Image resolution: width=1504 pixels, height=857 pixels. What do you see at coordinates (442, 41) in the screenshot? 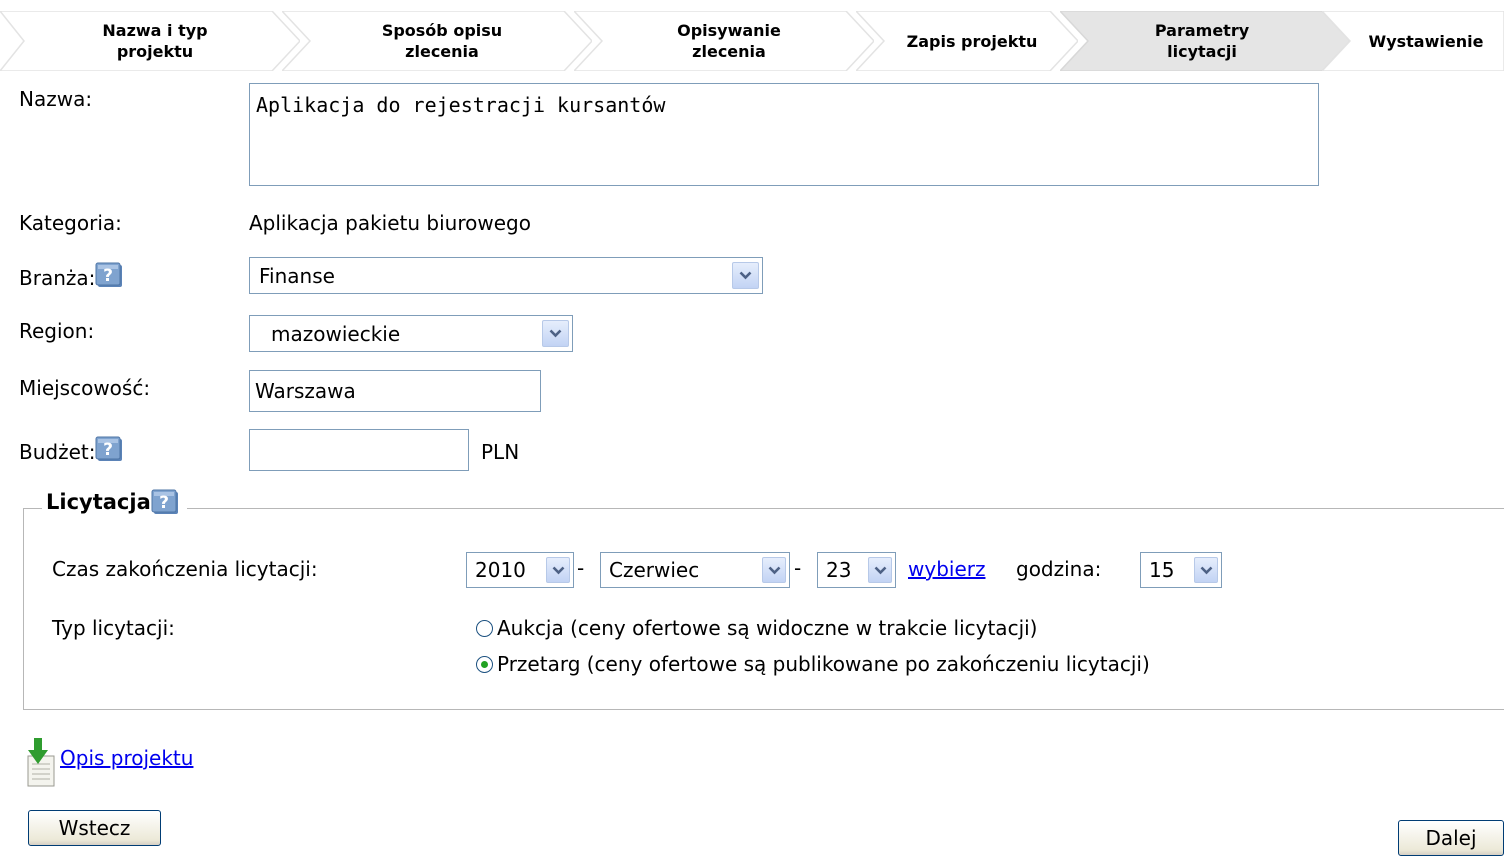
I see `wizard-step-2-label: Sposób opisu zlecenia` at bounding box center [442, 41].